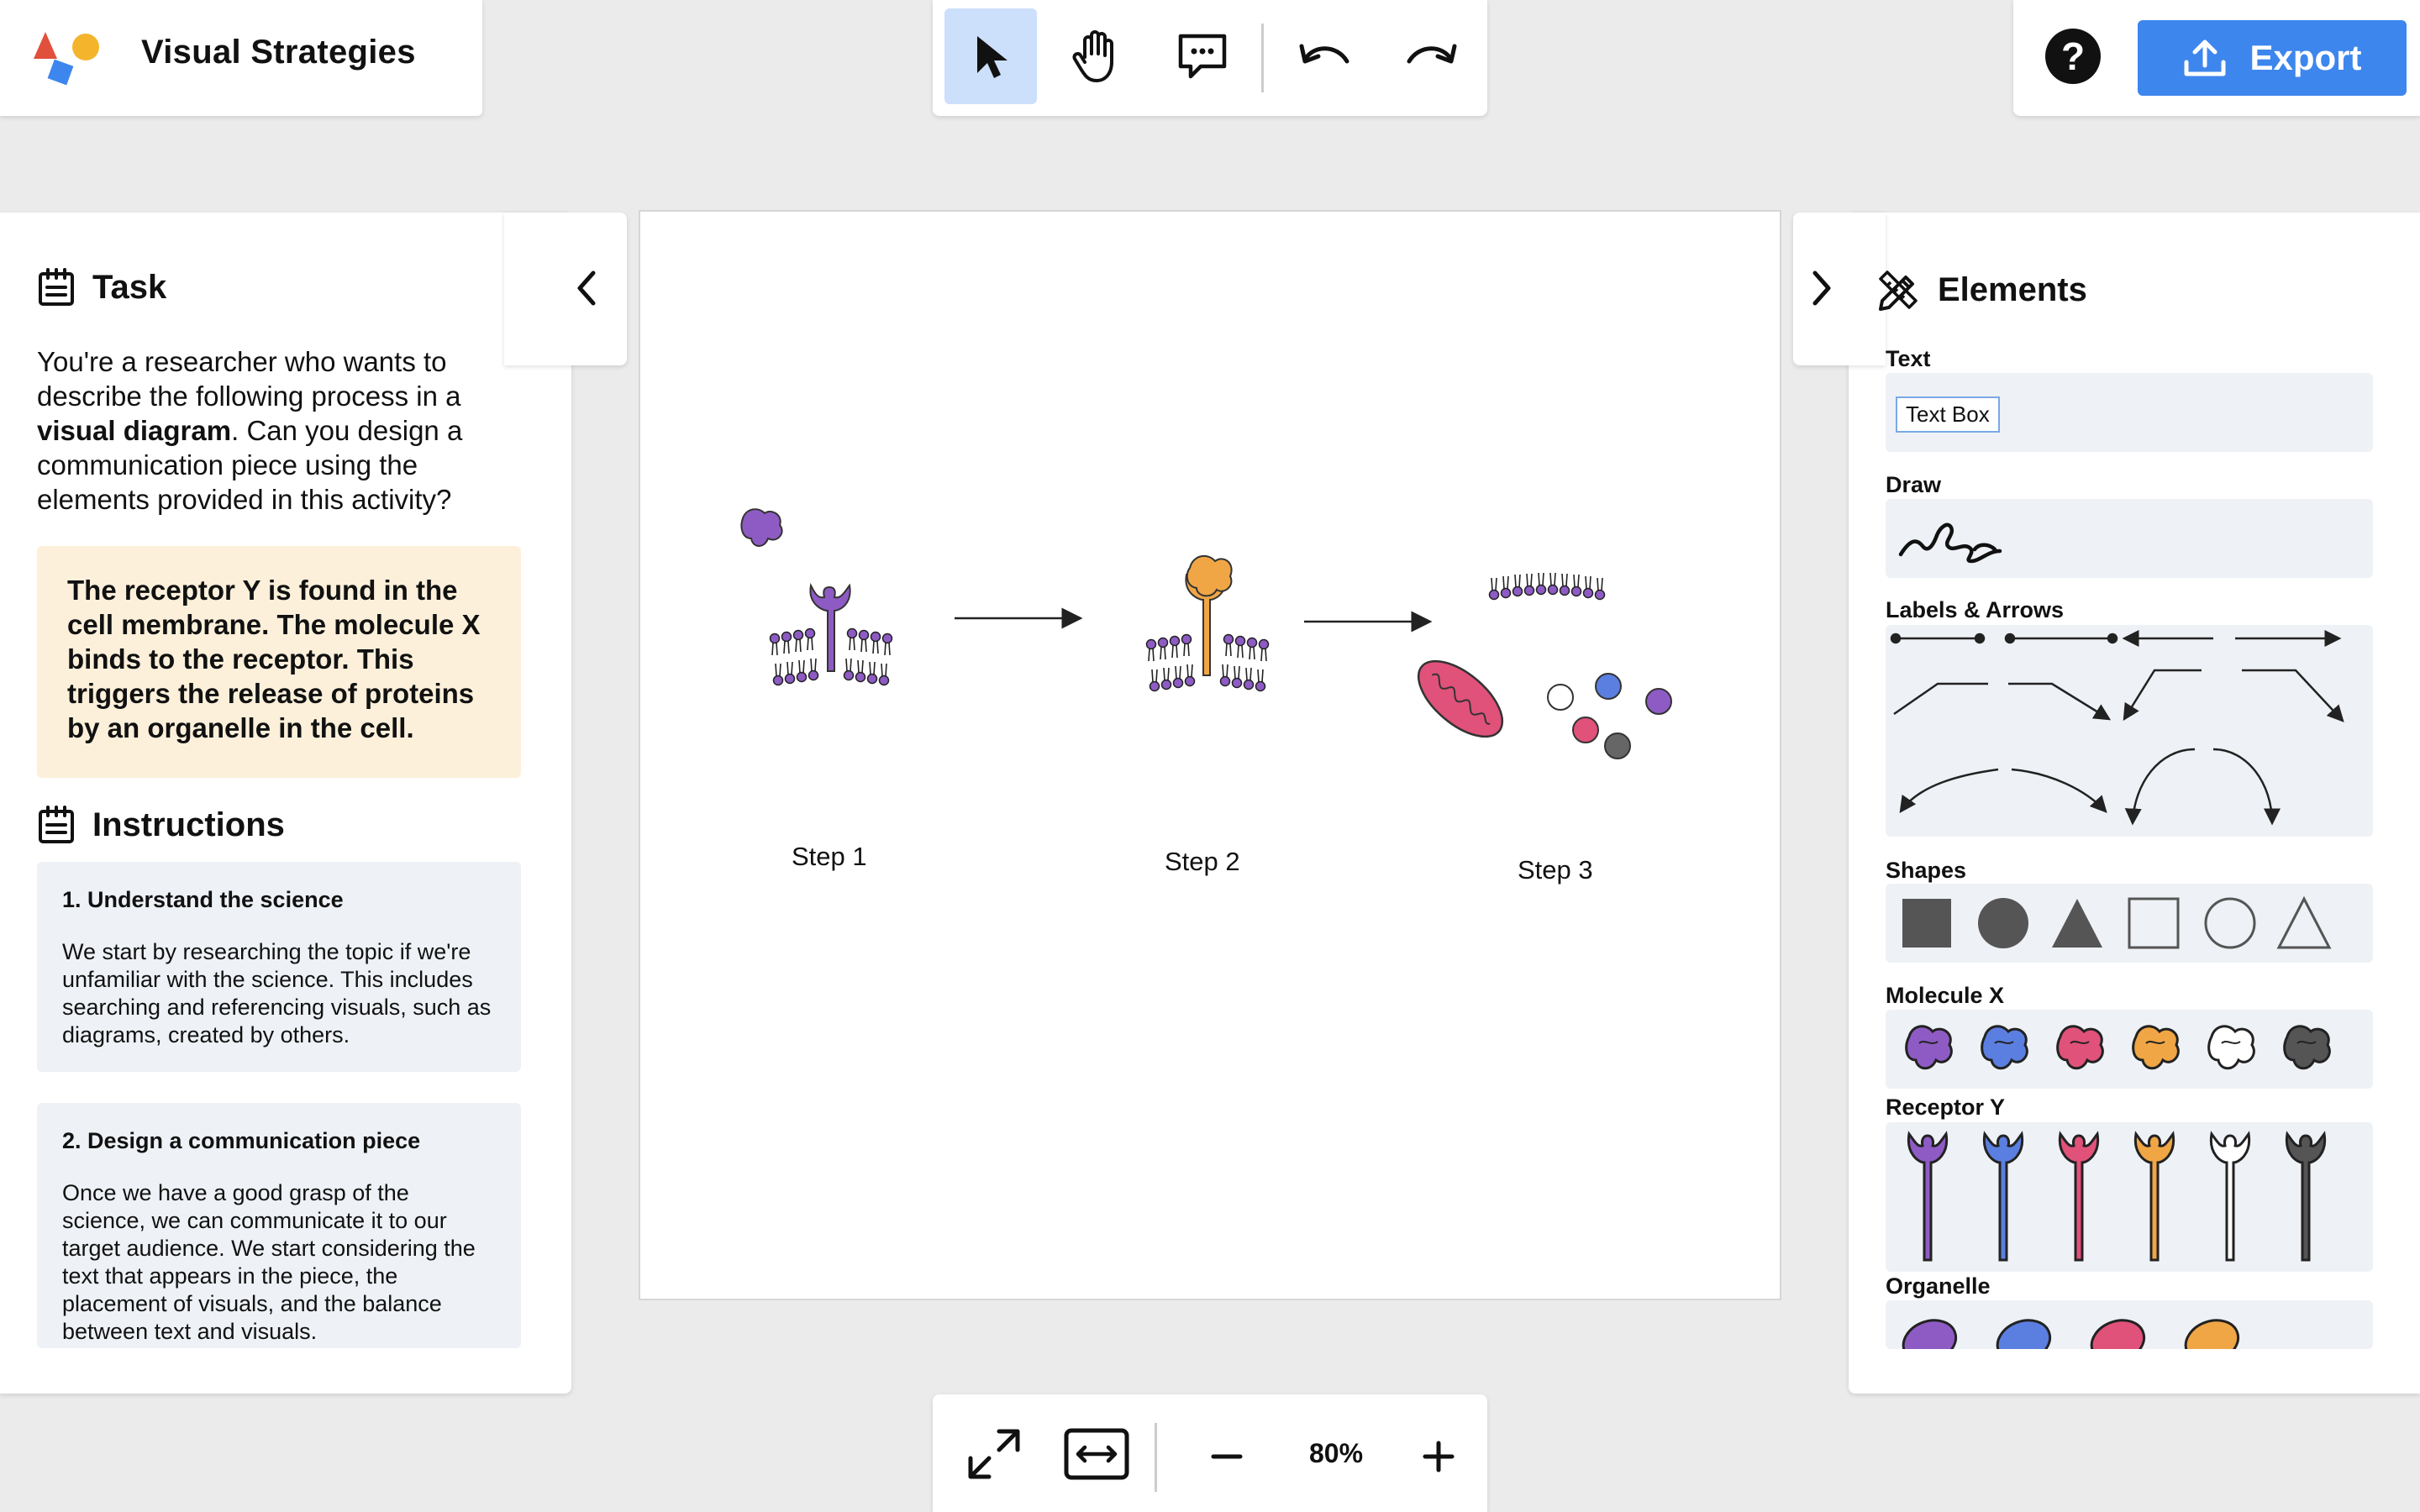  I want to click on step2-receptor-bound, so click(1209, 615).